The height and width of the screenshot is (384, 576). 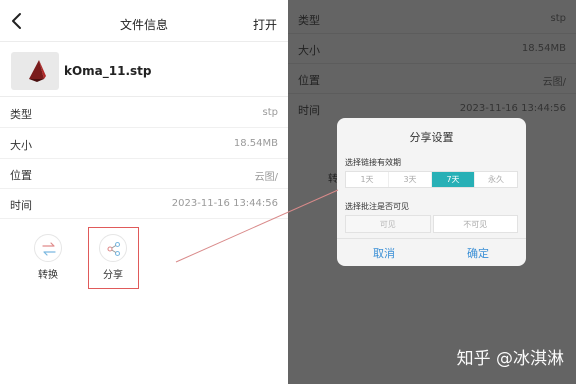 What do you see at coordinates (309, 80) in the screenshot?
I see `dimmed-info-label: 位置` at bounding box center [309, 80].